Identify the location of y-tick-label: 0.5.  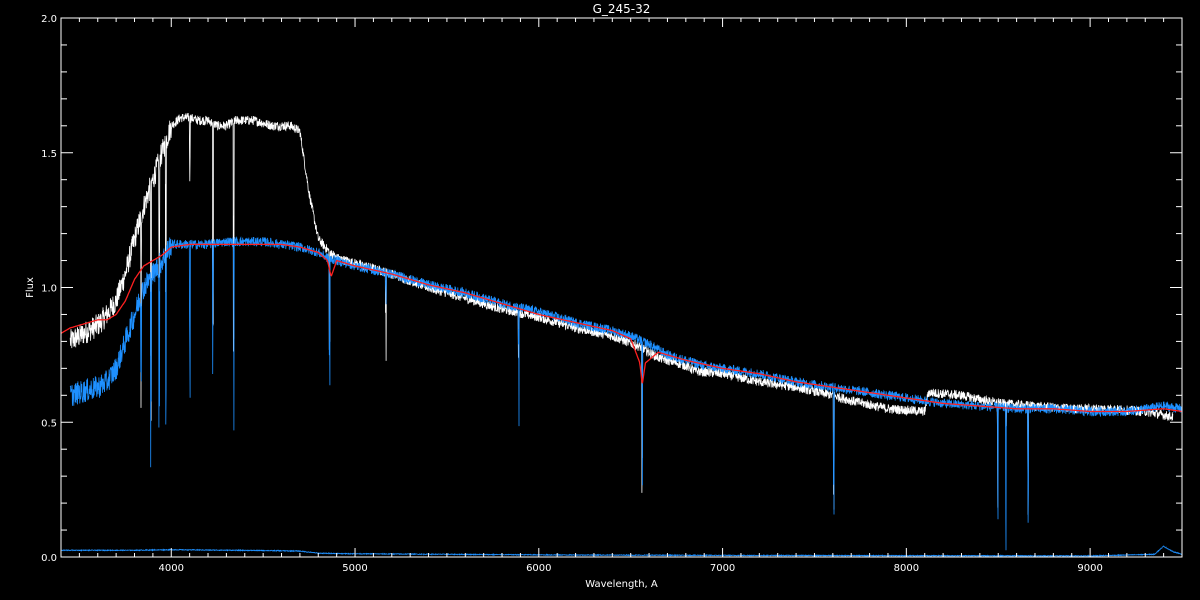
(49, 423).